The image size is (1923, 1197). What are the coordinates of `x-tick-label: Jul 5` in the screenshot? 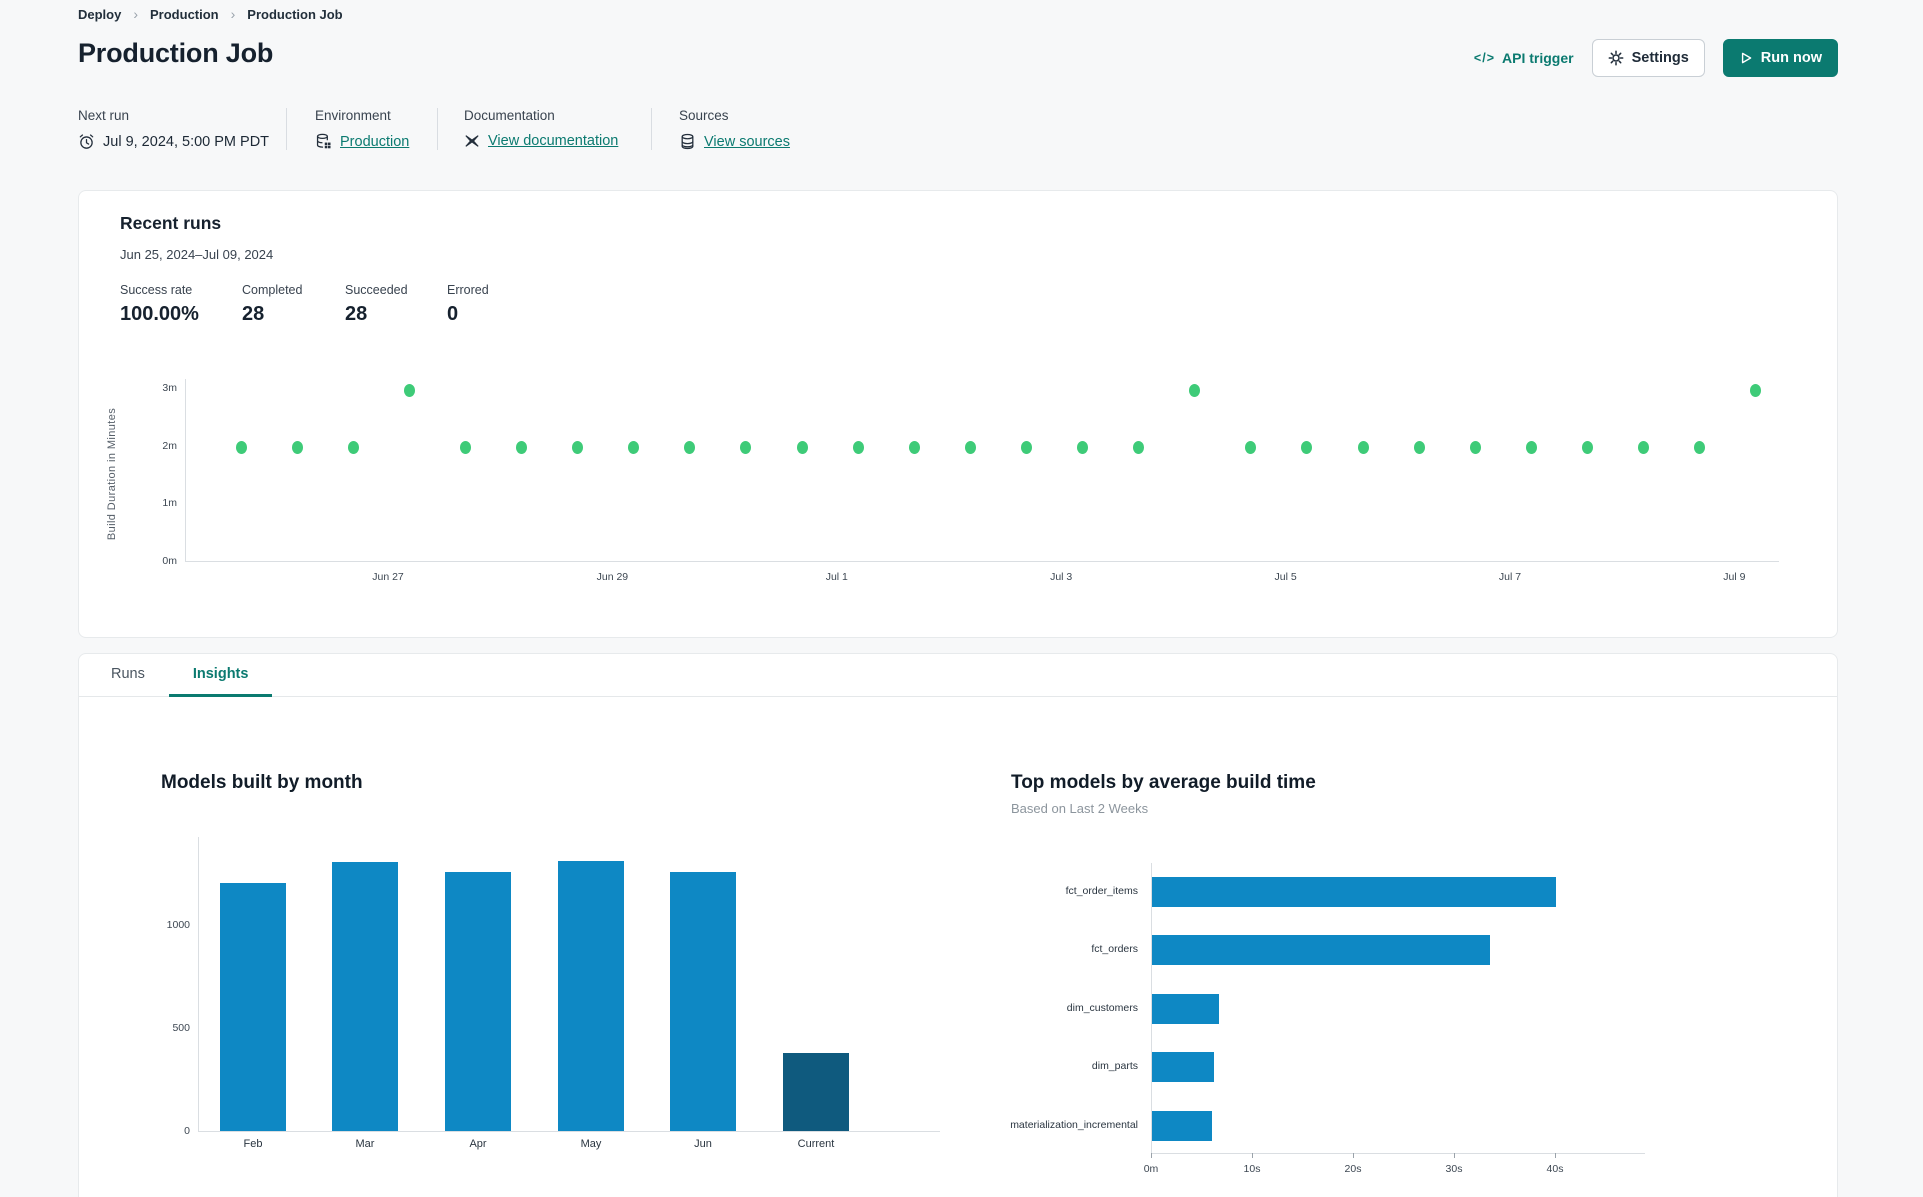 It's located at (1285, 577).